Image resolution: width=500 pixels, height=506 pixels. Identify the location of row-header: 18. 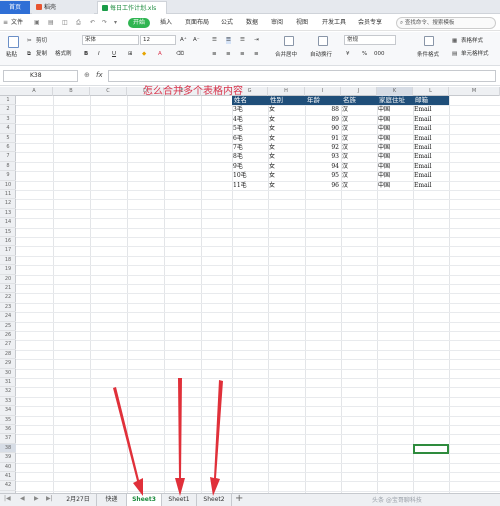
(8, 261).